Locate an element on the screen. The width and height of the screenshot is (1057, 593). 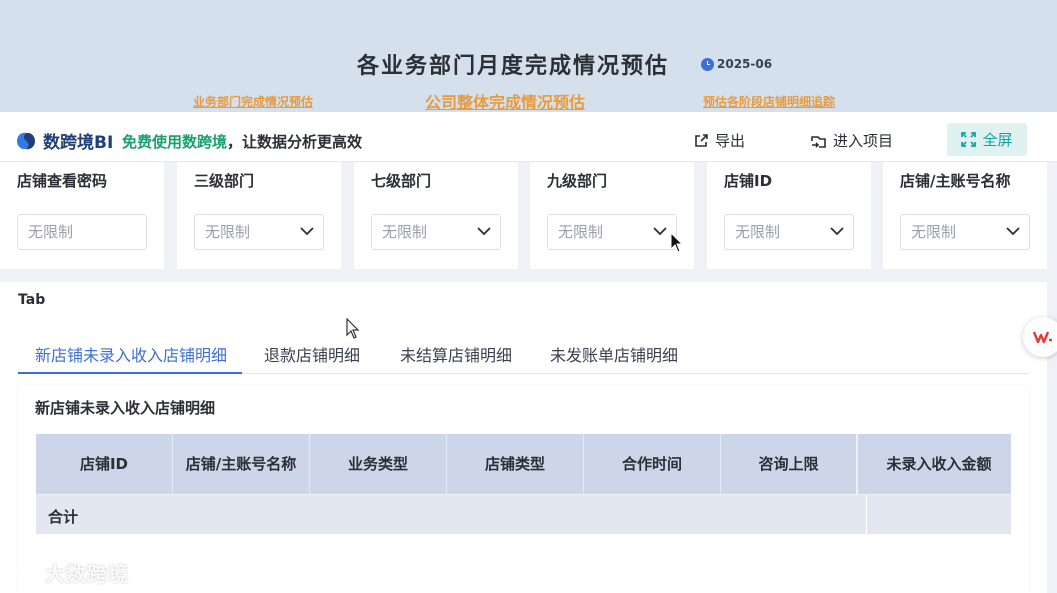
store-password-input: 无限制 is located at coordinates (82, 232).